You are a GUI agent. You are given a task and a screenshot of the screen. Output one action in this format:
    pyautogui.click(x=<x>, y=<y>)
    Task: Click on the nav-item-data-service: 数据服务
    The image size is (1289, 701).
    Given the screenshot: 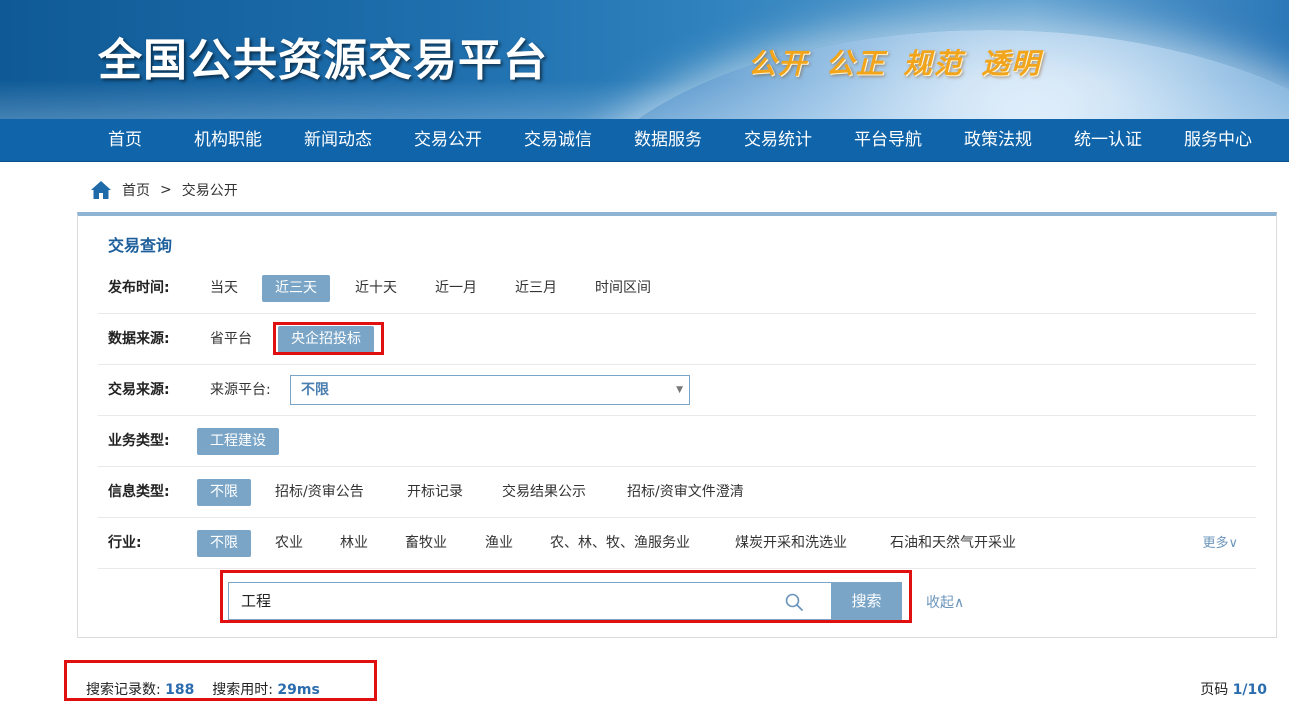 What is the action you would take?
    pyautogui.click(x=668, y=140)
    